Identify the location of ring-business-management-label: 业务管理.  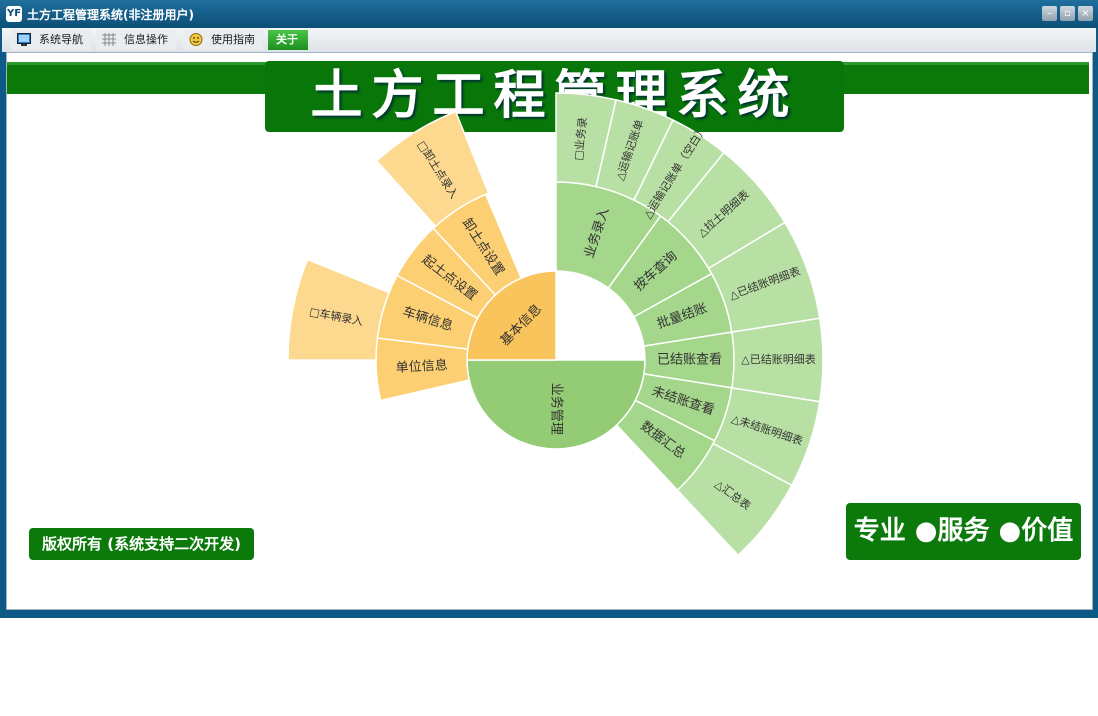
(557, 409).